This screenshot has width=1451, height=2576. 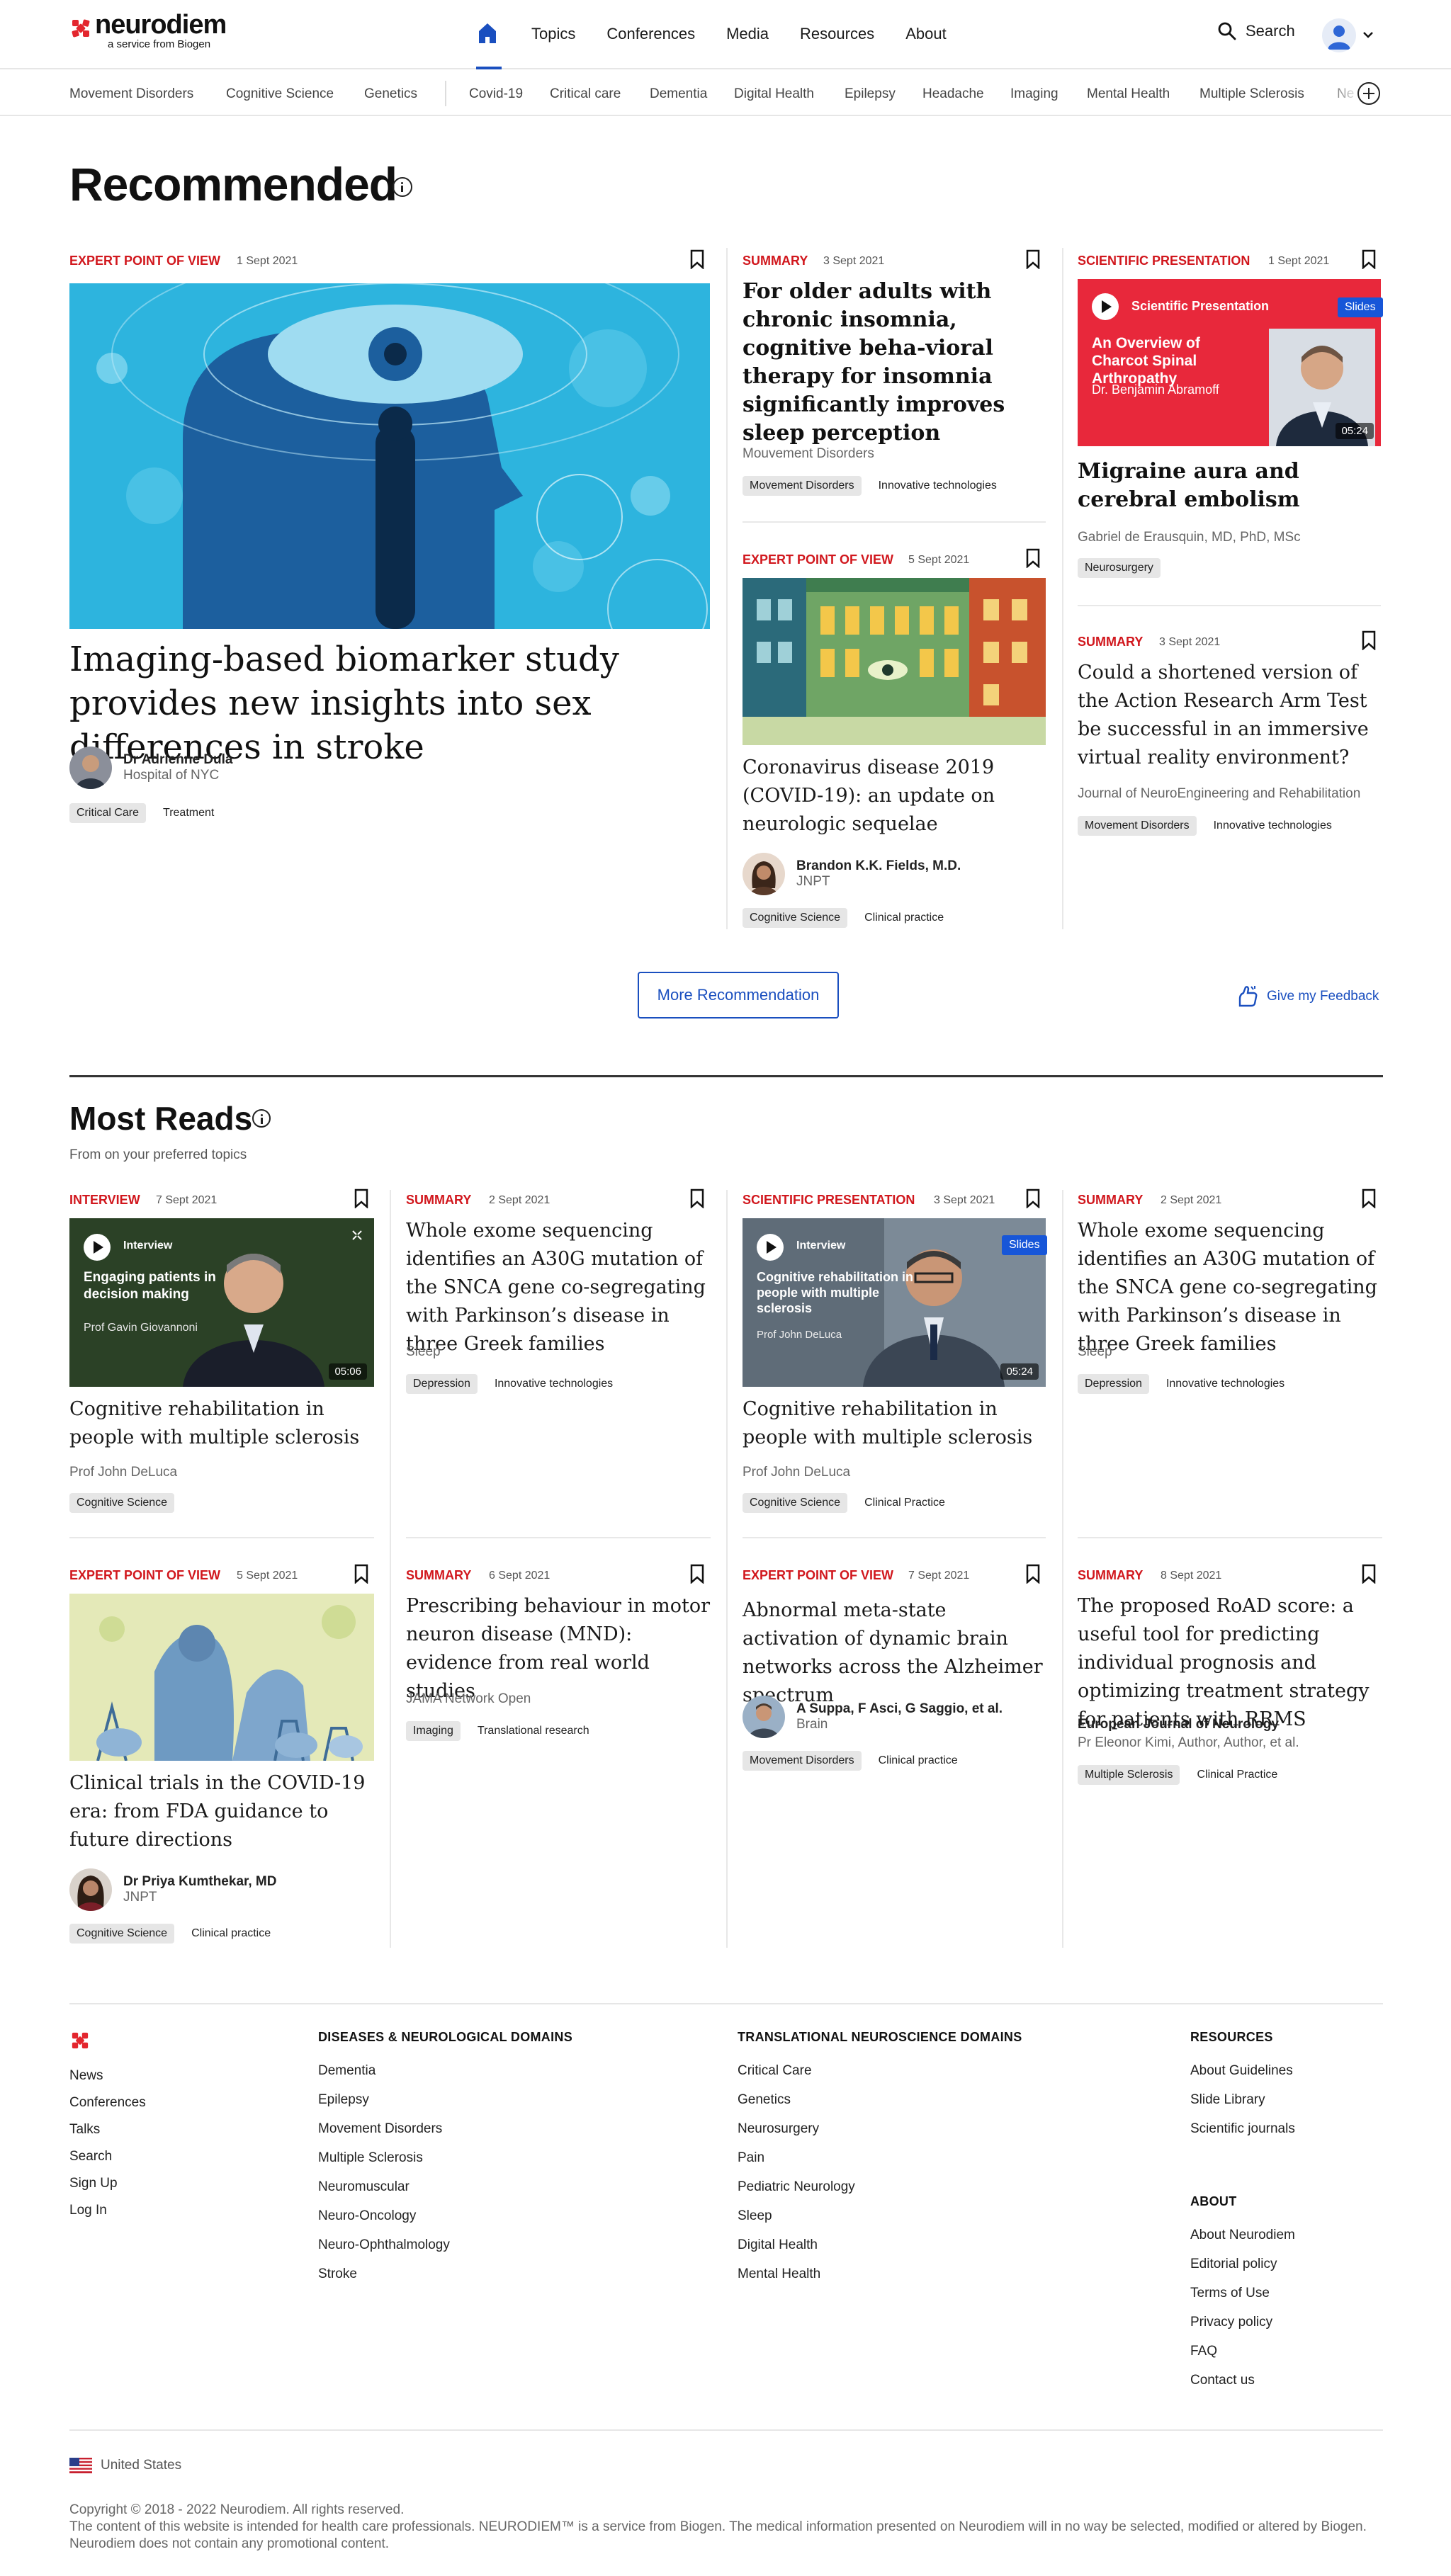 I want to click on footer-link: About Guidelines, so click(x=1242, y=2077).